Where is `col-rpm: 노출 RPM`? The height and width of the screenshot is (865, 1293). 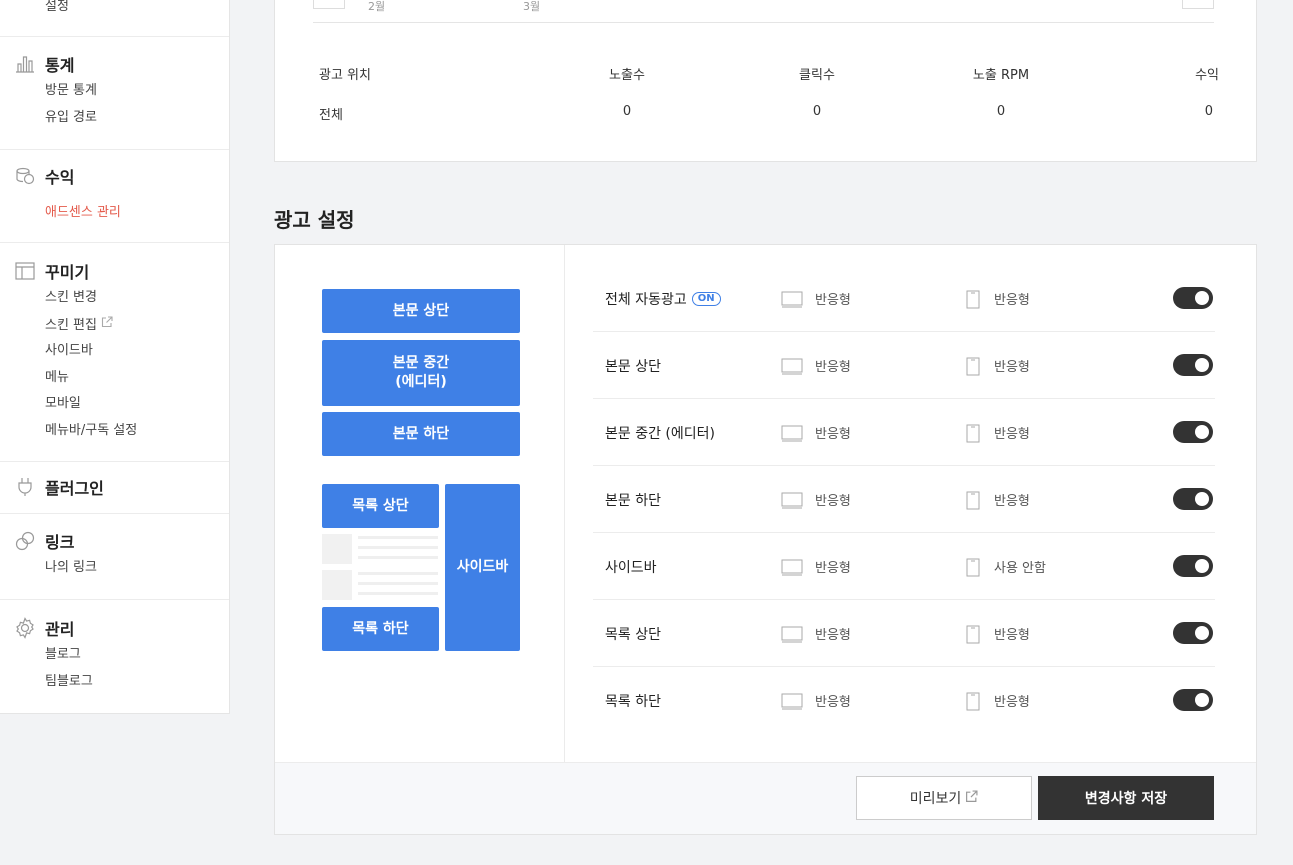 col-rpm: 노출 RPM is located at coordinates (1001, 75).